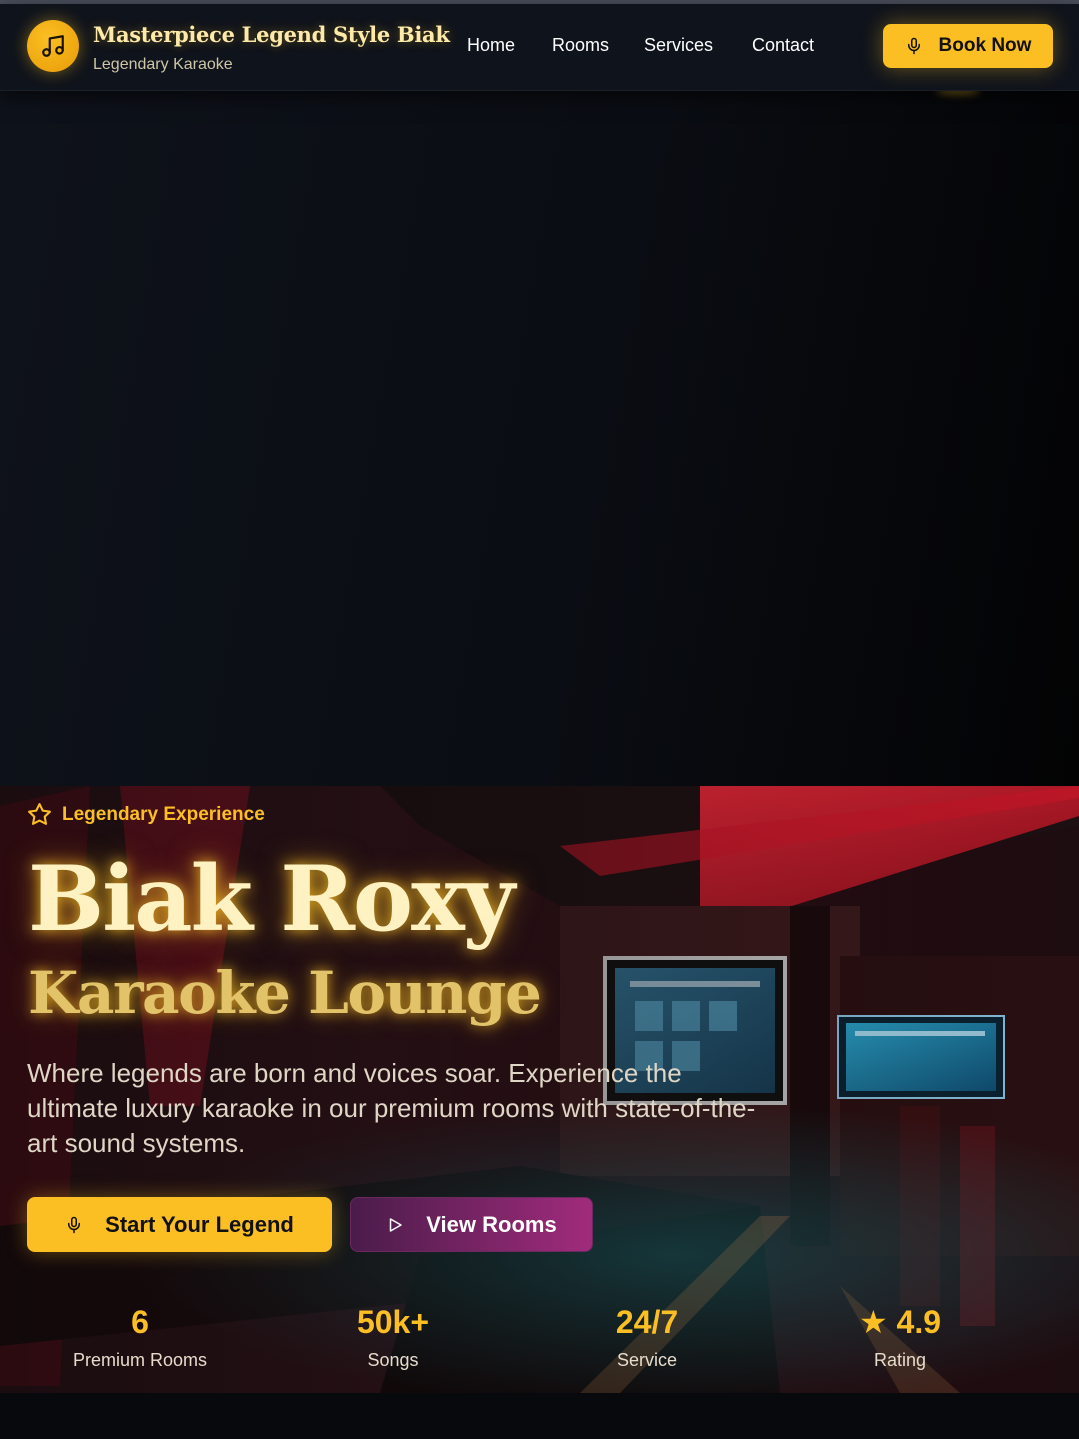  I want to click on start-your-legend-label: Start Your Legend, so click(199, 1224).